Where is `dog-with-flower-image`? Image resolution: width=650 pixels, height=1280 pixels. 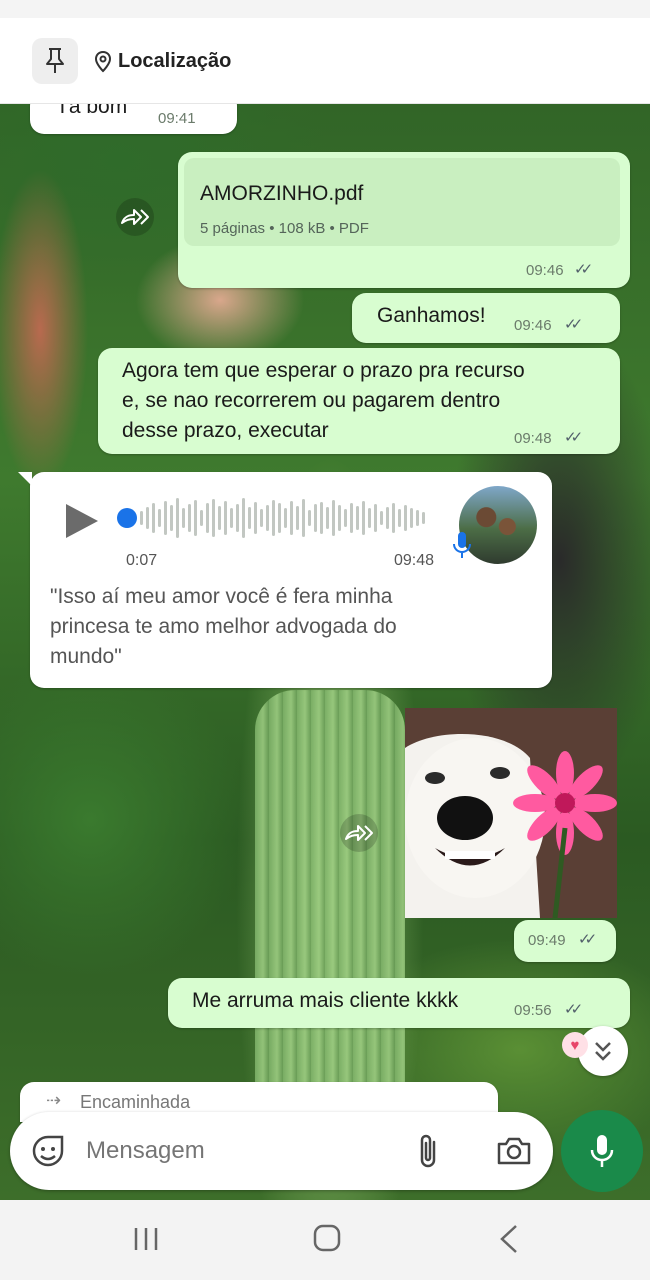 dog-with-flower-image is located at coordinates (511, 813).